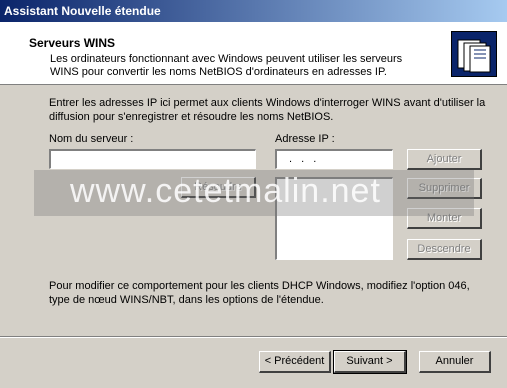 This screenshot has width=507, height=388. I want to click on footer-separator-highlight, so click(253, 337).